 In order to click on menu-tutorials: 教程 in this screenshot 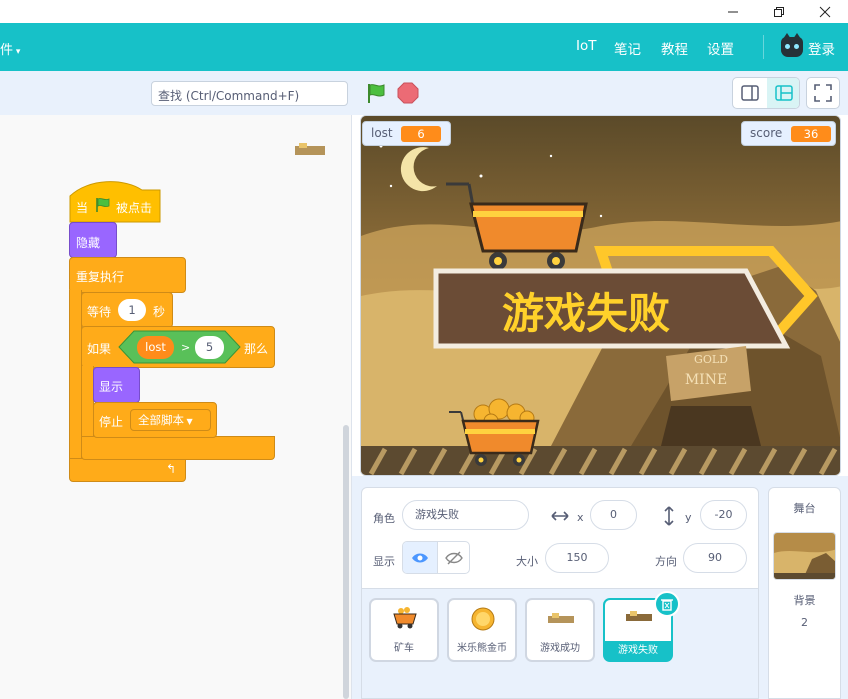, I will do `click(674, 48)`.